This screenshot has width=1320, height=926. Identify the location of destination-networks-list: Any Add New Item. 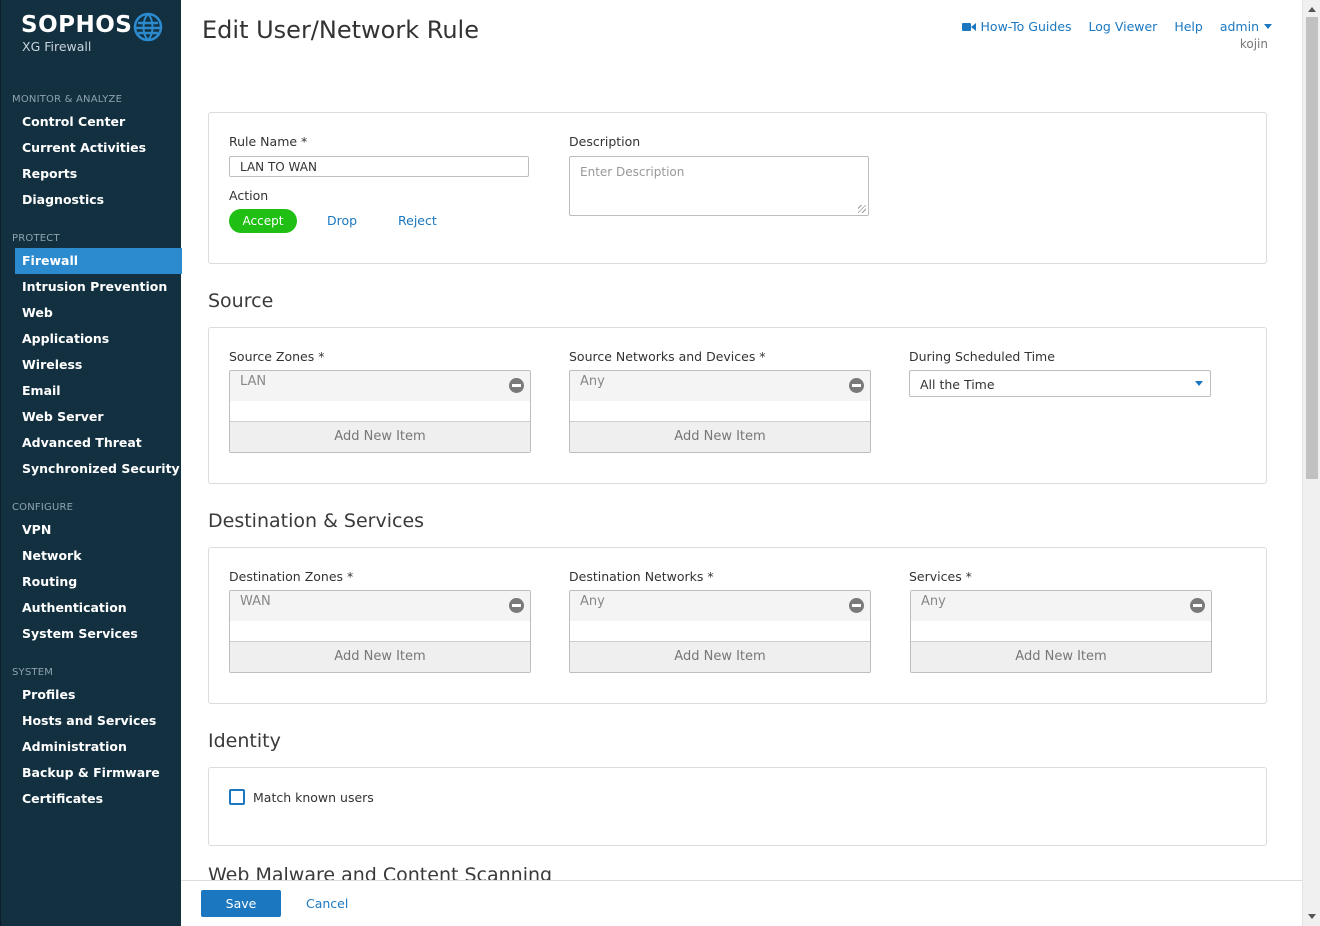
(720, 631).